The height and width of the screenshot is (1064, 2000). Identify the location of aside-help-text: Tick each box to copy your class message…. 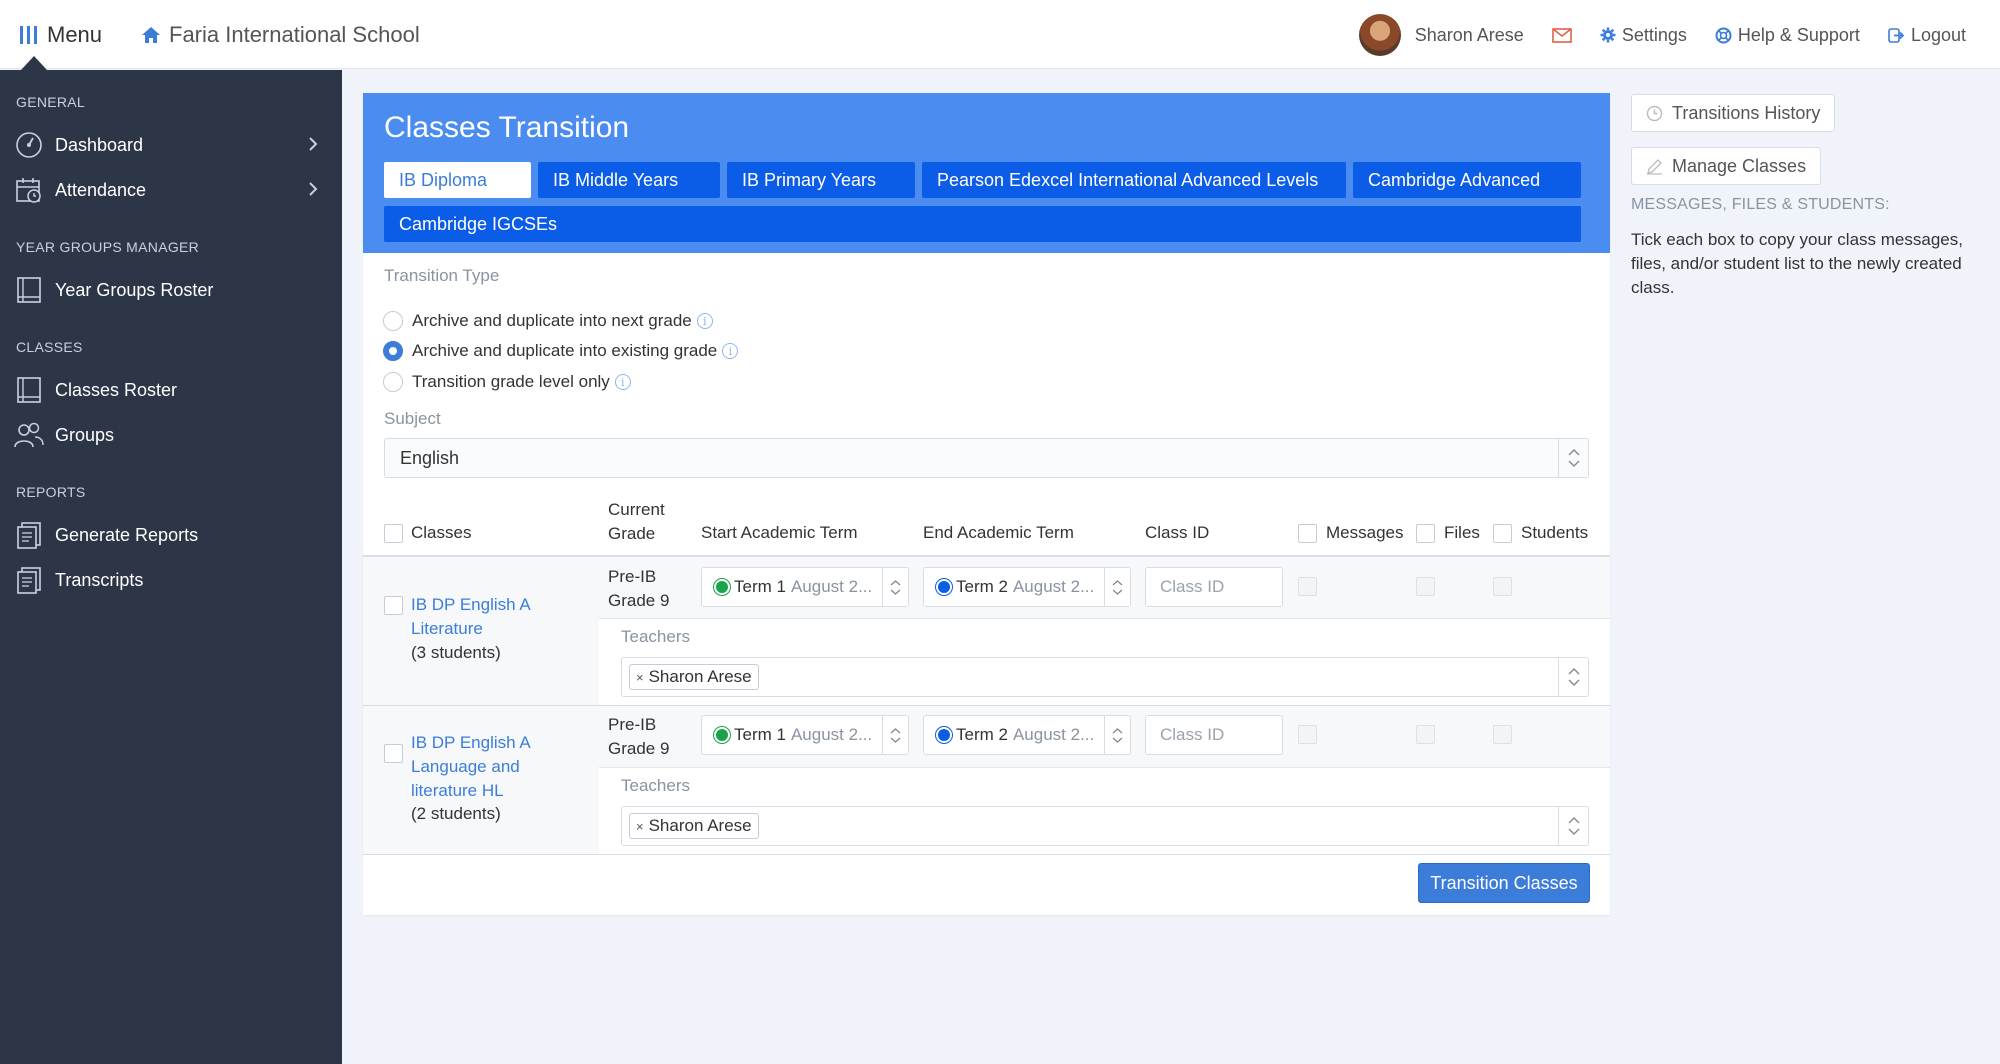
(1797, 263).